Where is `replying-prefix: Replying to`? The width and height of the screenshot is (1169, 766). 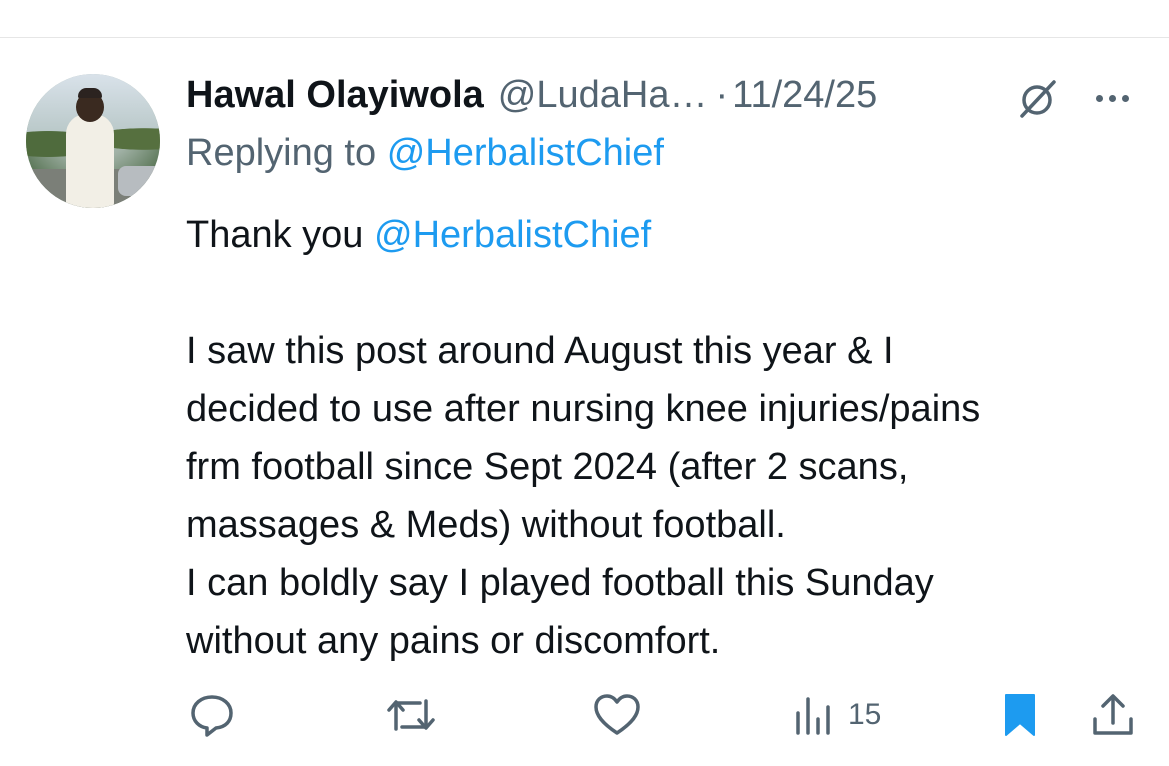
replying-prefix: Replying to is located at coordinates (281, 153).